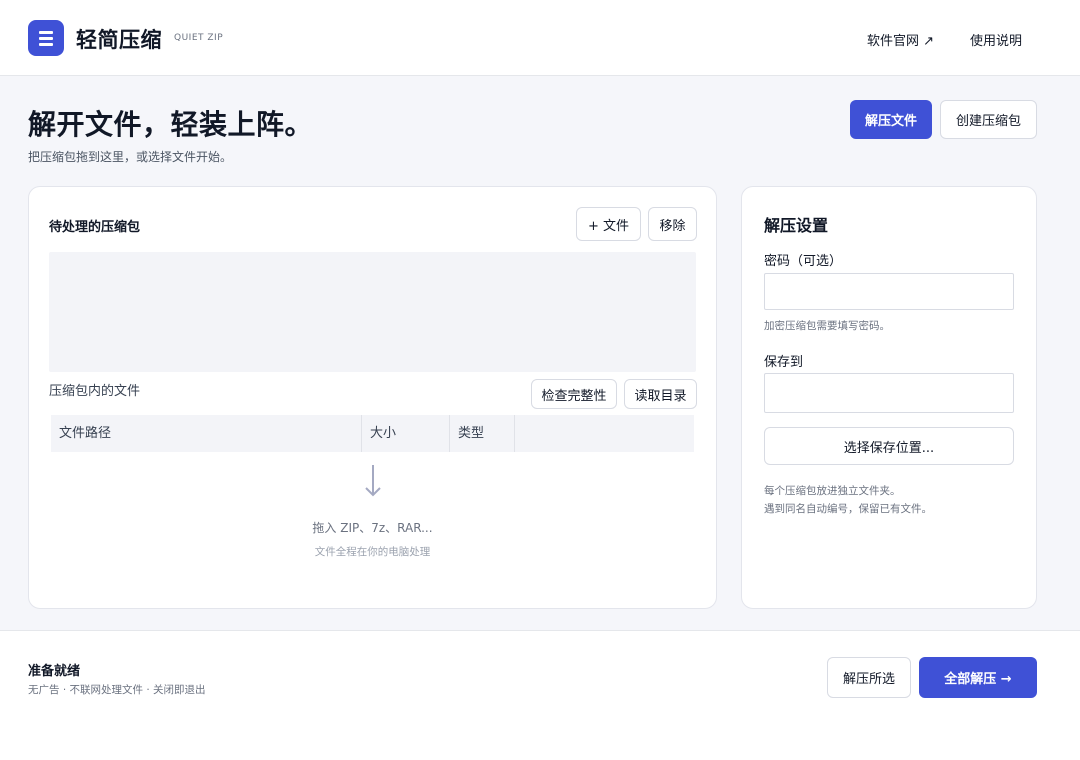  What do you see at coordinates (540, 38) in the screenshot?
I see `app-header: 轻简压缩 QUIET ZIP 软件官网 ↗ 使用说明` at bounding box center [540, 38].